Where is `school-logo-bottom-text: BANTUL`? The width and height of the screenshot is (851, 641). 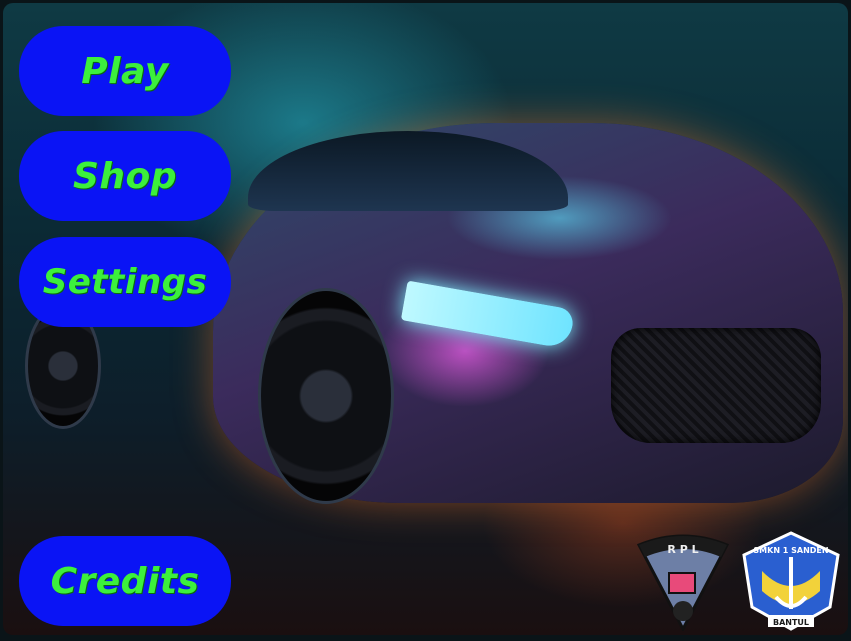
school-logo-bottom-text: BANTUL is located at coordinates (791, 622).